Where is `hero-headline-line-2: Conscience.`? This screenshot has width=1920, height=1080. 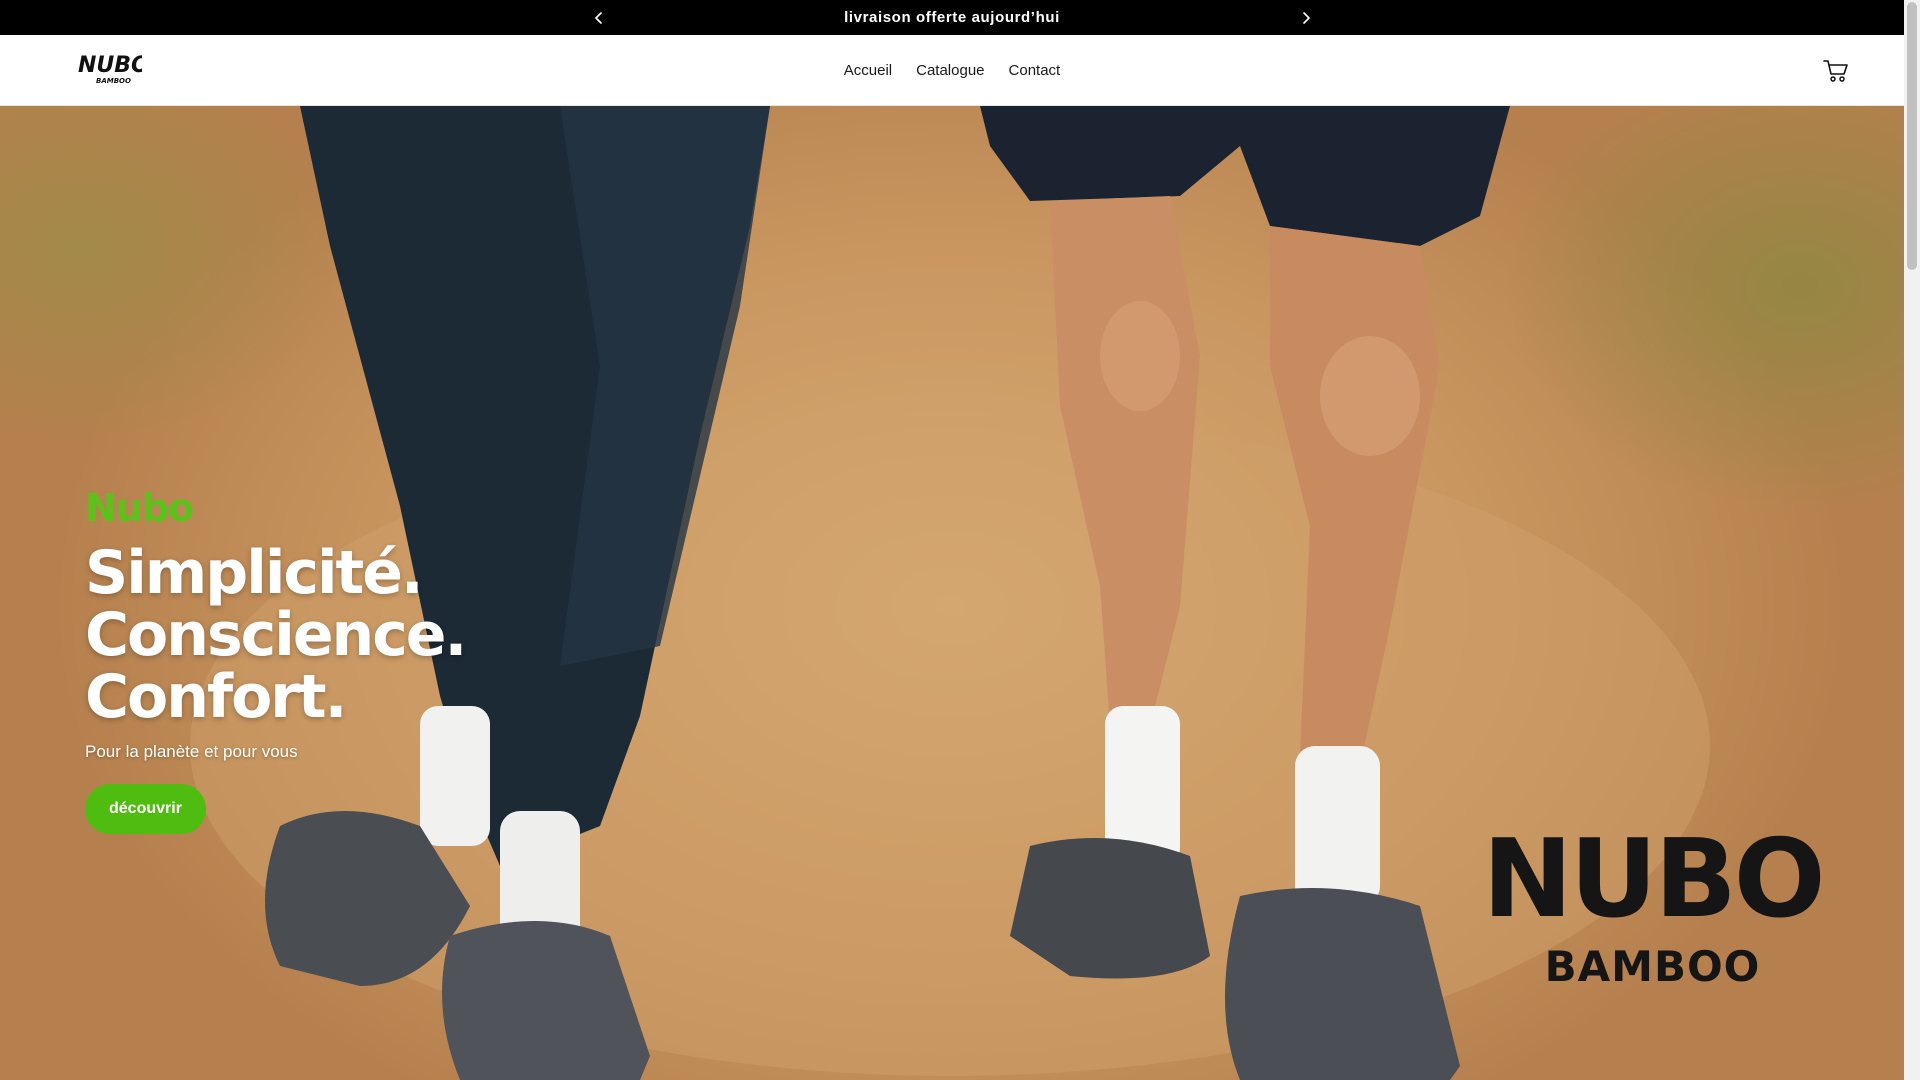 hero-headline-line-2: Conscience. is located at coordinates (276, 635).